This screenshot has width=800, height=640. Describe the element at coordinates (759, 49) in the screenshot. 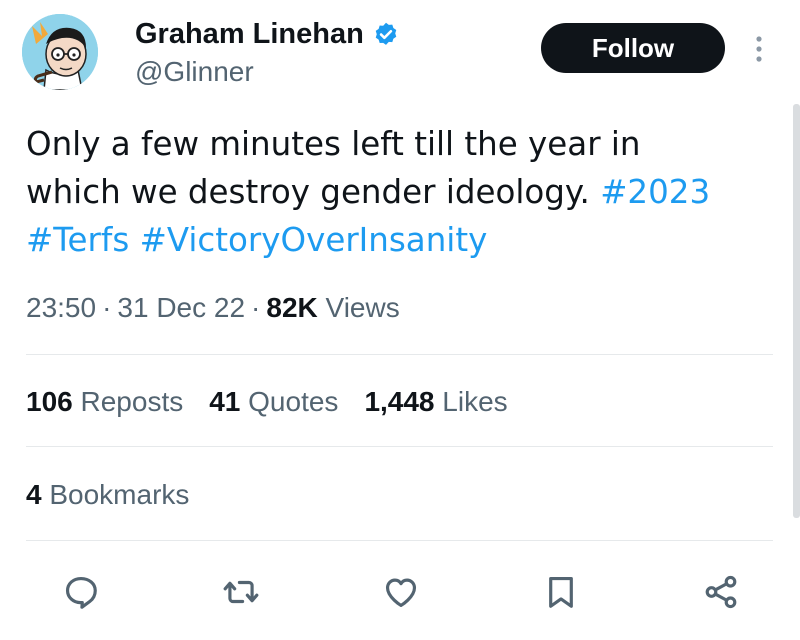

I see `more-options-icon` at that location.